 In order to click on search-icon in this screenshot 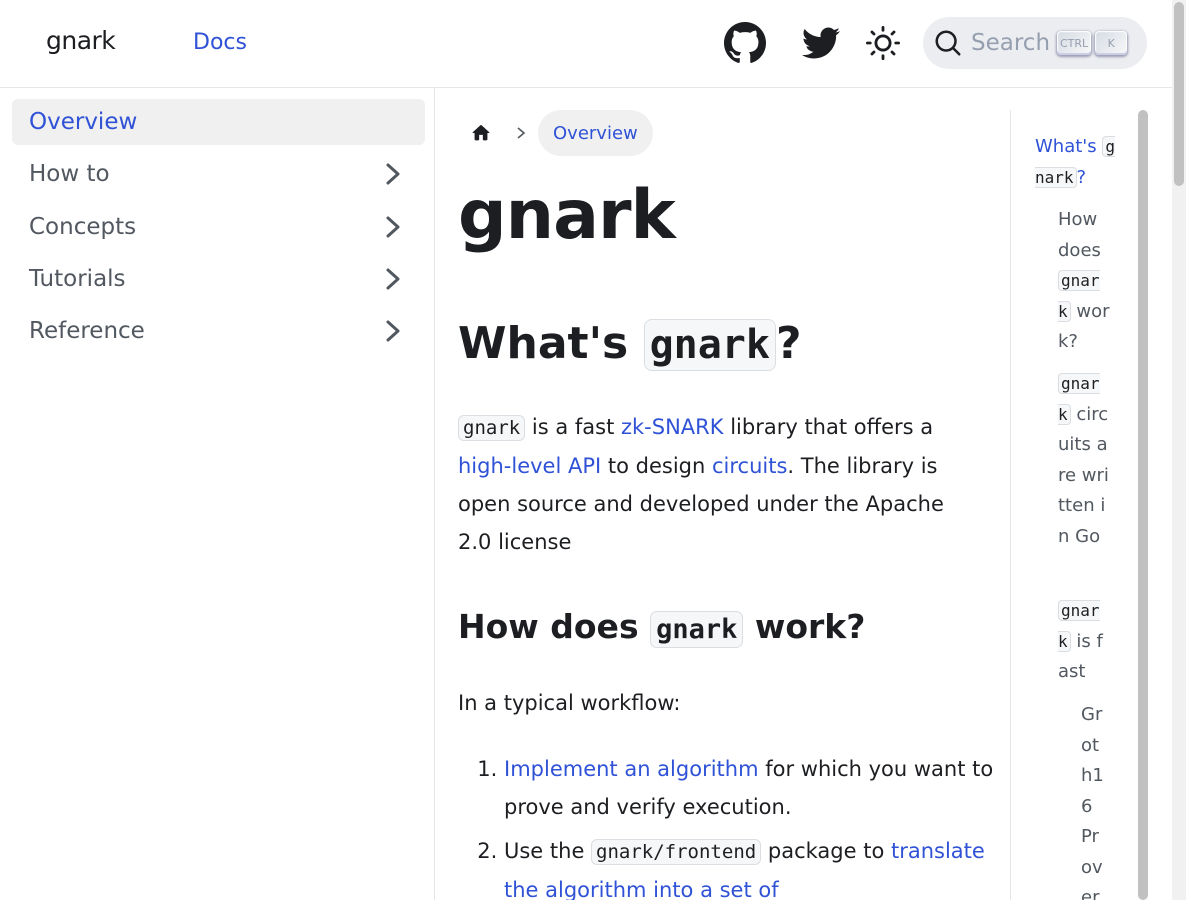, I will do `click(948, 43)`.